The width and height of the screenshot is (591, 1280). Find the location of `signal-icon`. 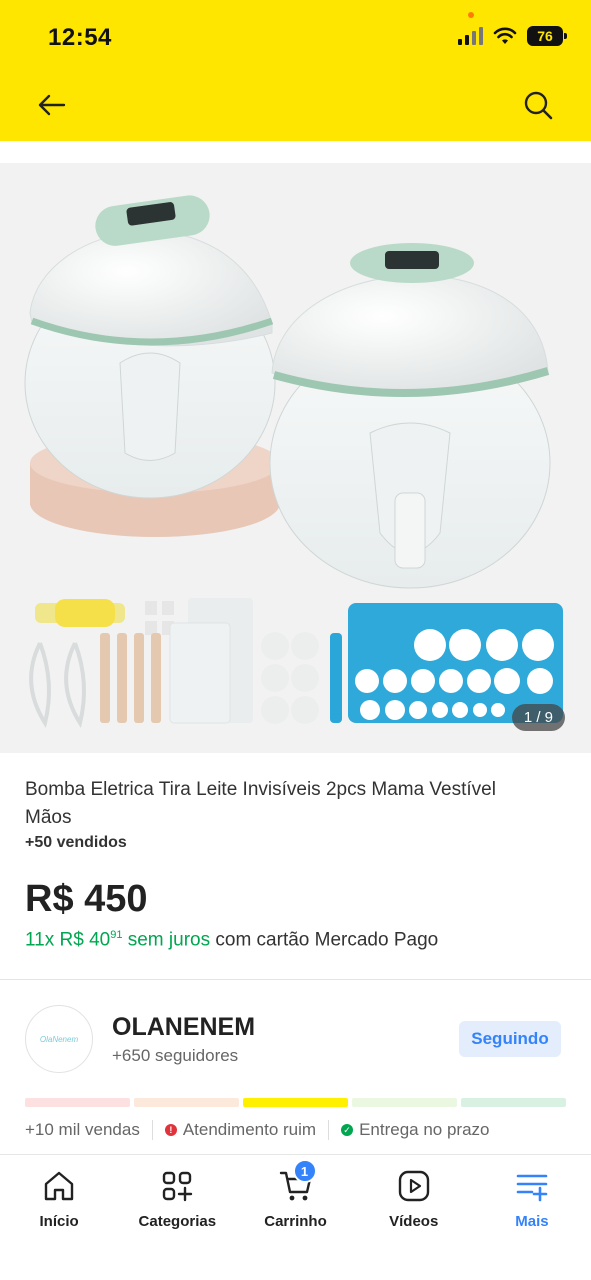

signal-icon is located at coordinates (470, 36).